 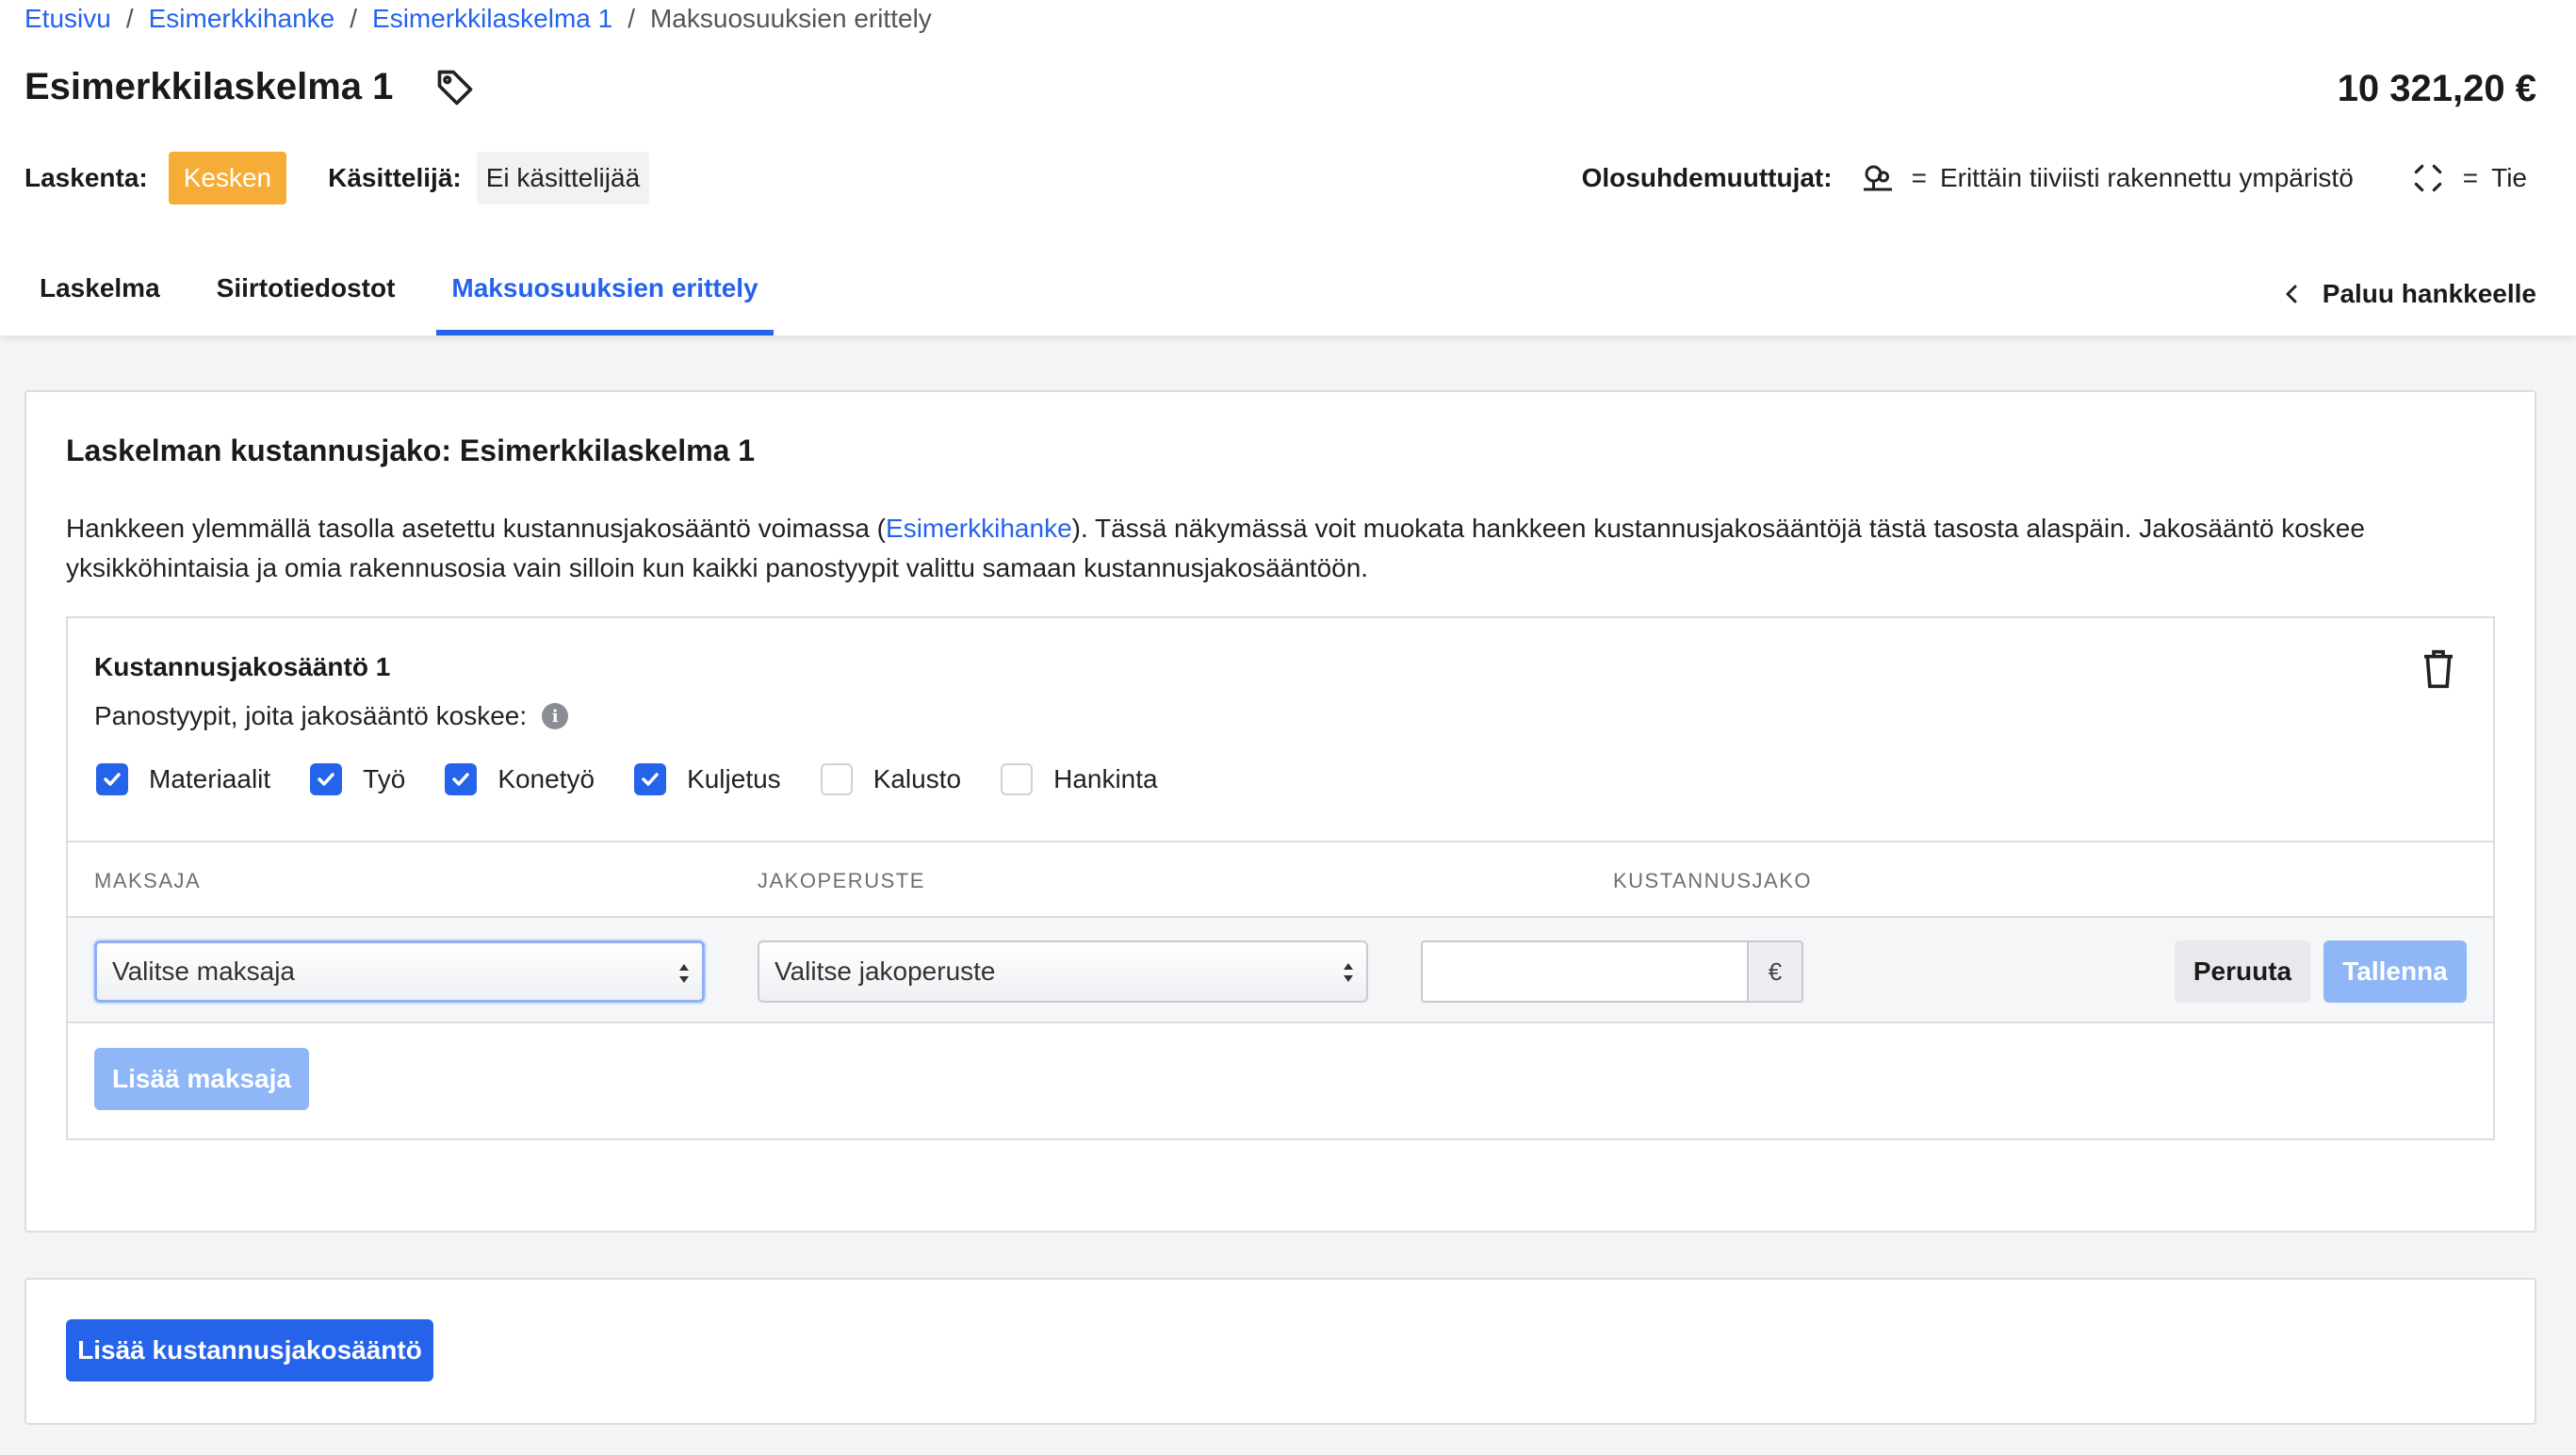 What do you see at coordinates (399, 972) in the screenshot?
I see `payer-select: Valitse maksaja` at bounding box center [399, 972].